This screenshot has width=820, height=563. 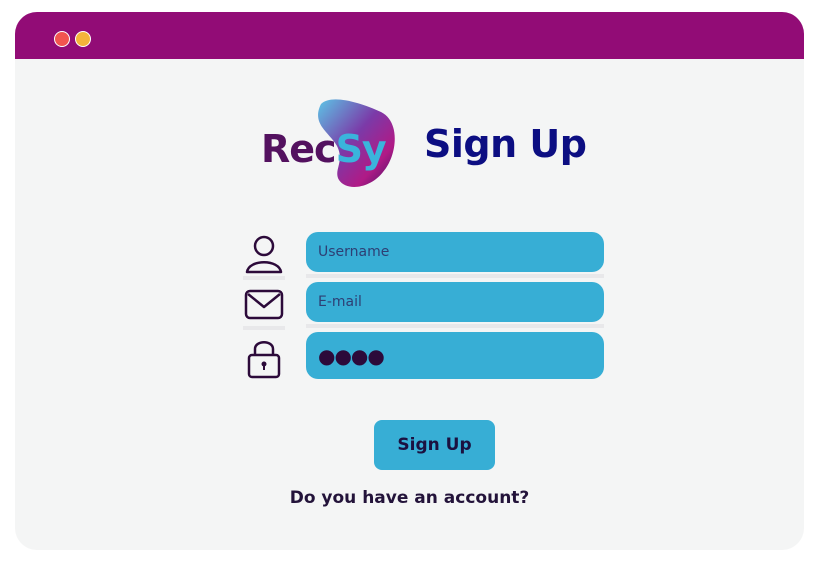 What do you see at coordinates (455, 302) in the screenshot?
I see `email-field` at bounding box center [455, 302].